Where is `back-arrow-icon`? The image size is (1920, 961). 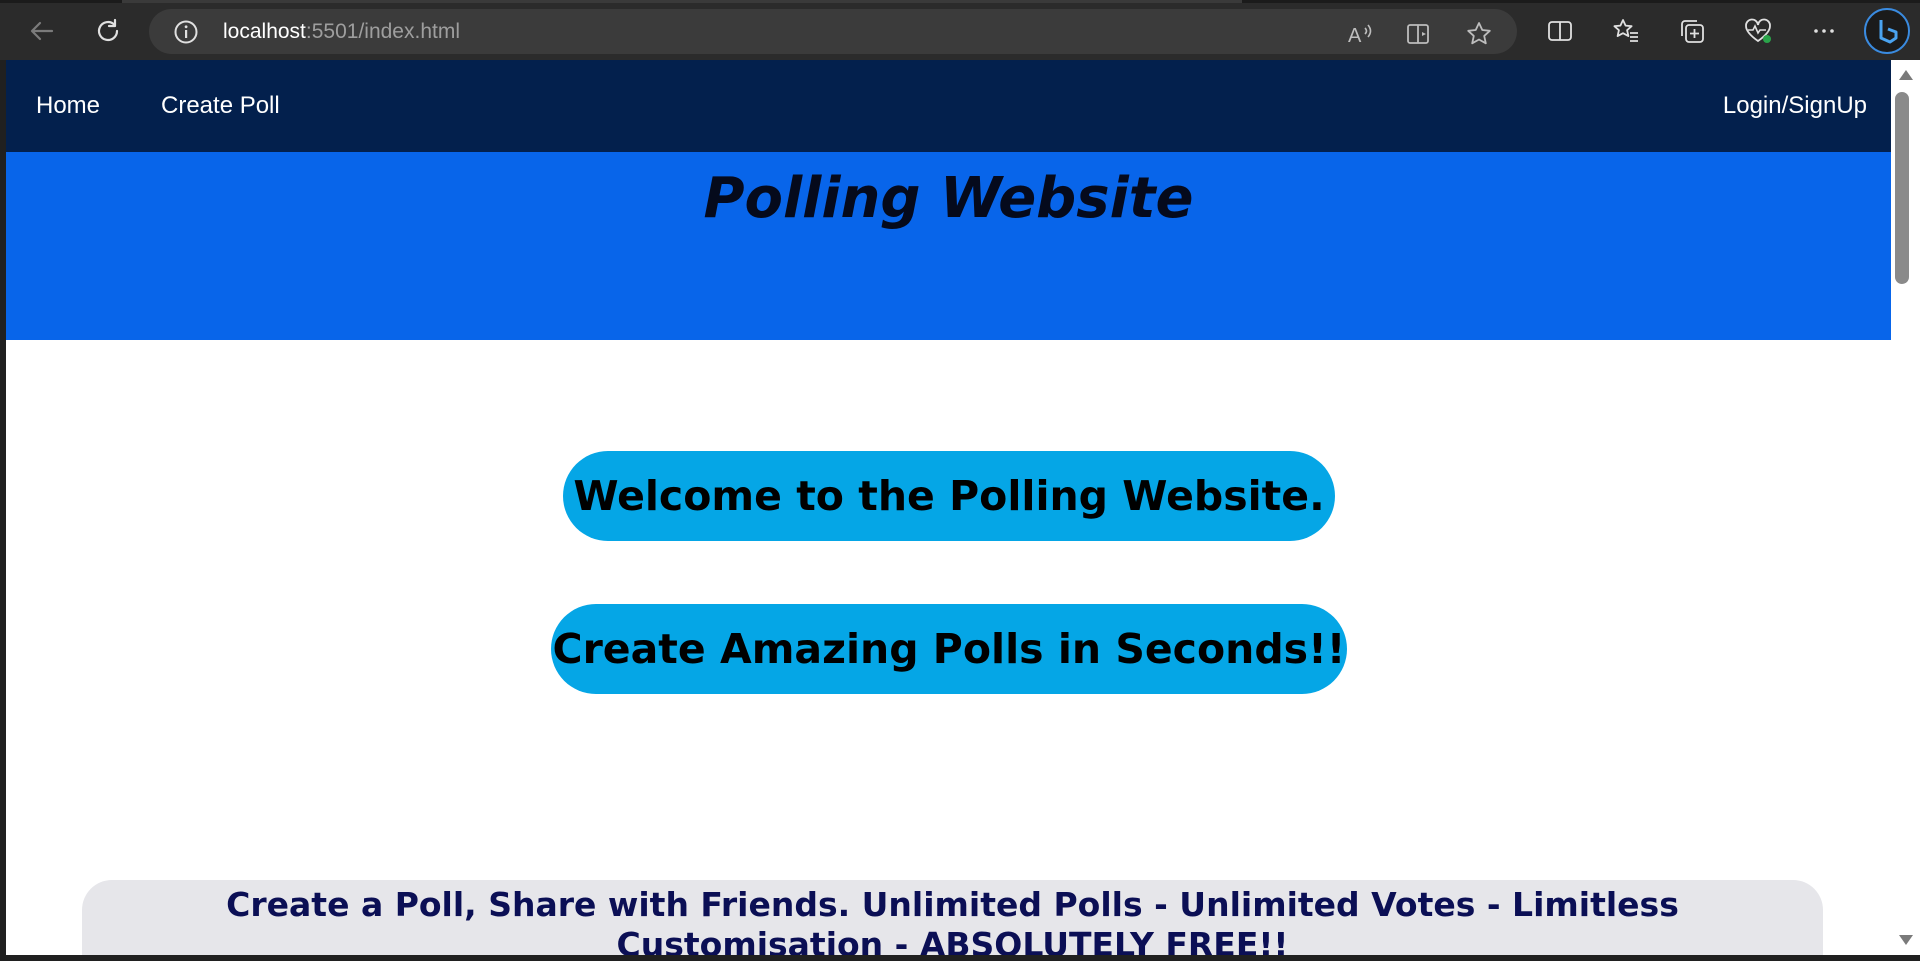 back-arrow-icon is located at coordinates (42, 31).